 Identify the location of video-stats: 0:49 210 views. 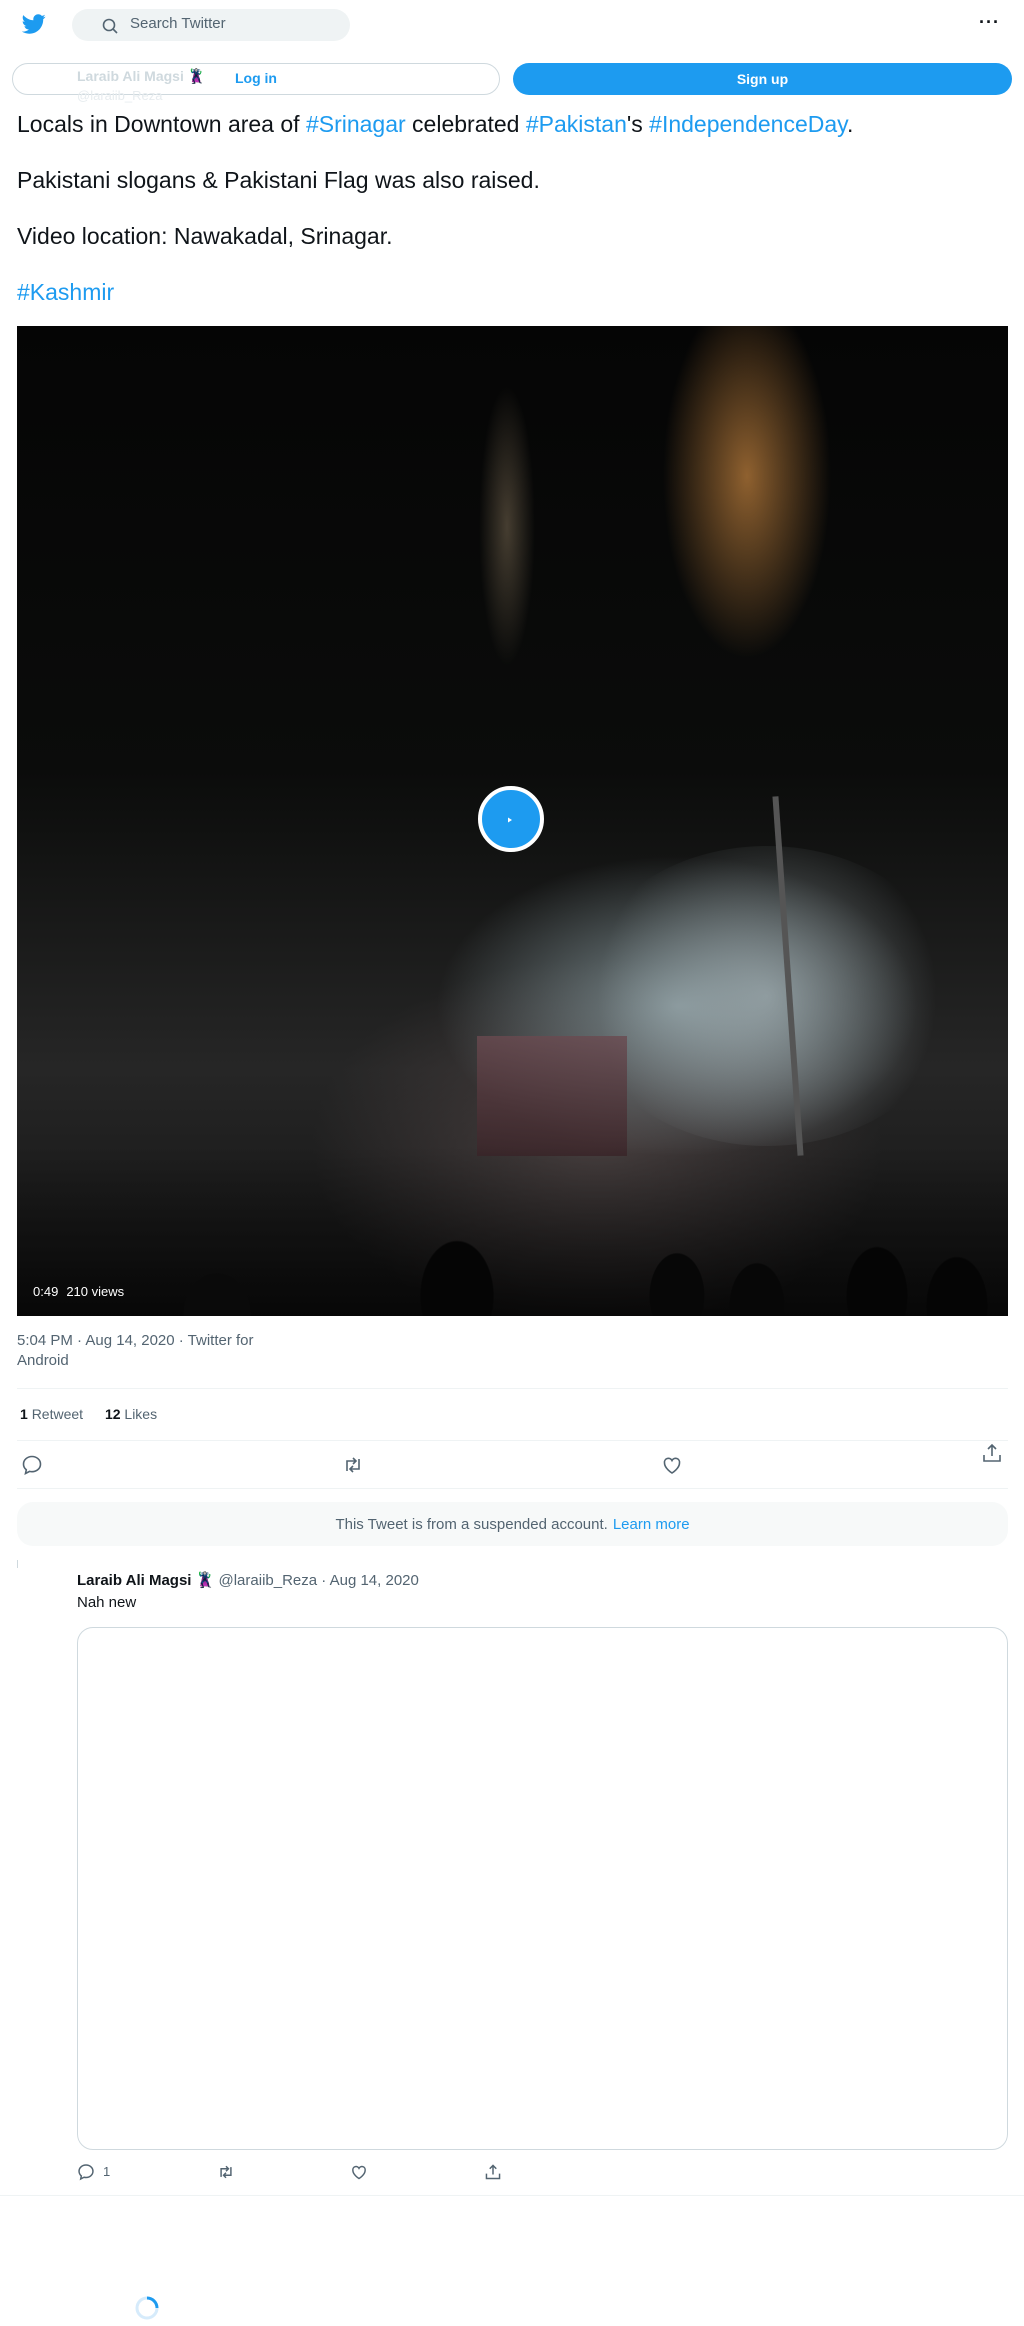
(82, 1291).